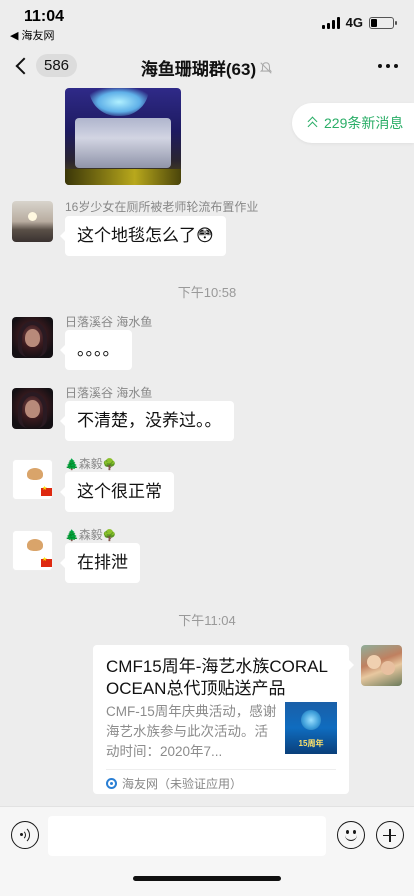 The width and height of the screenshot is (414, 896). I want to click on message-bubble: 这个地毯怎么了😳, so click(143, 236).